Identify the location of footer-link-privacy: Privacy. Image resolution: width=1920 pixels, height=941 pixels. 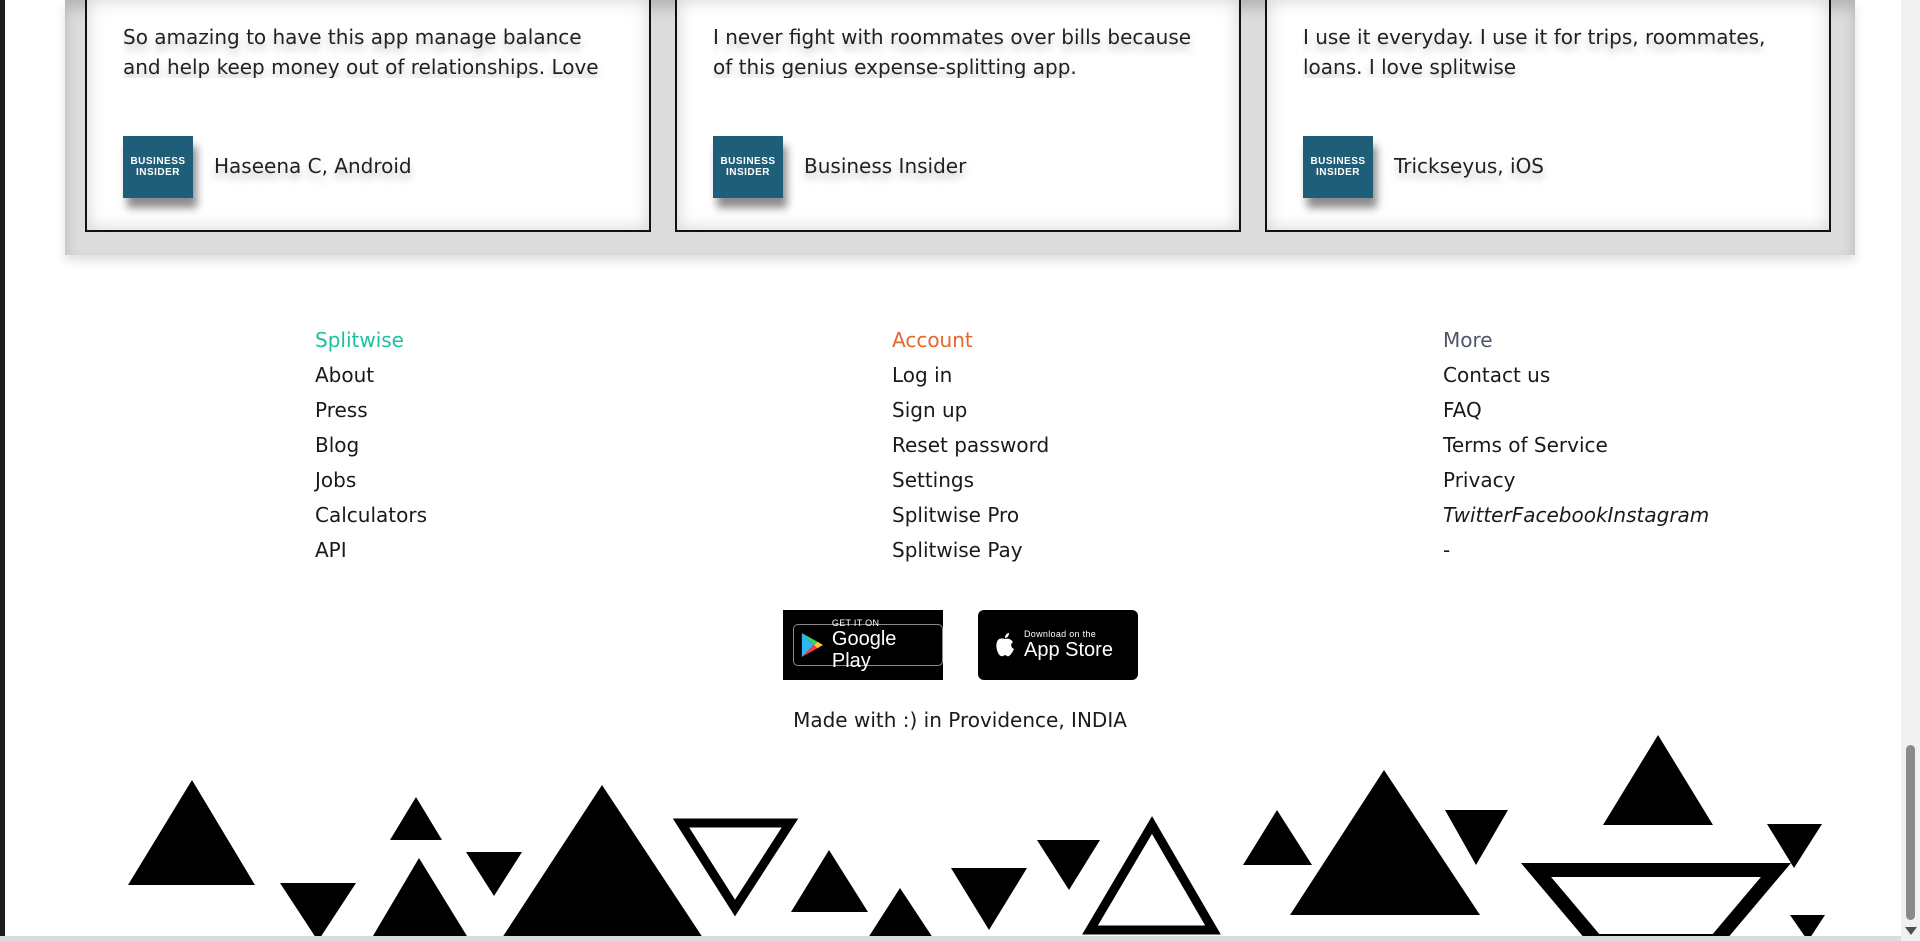
(1576, 483).